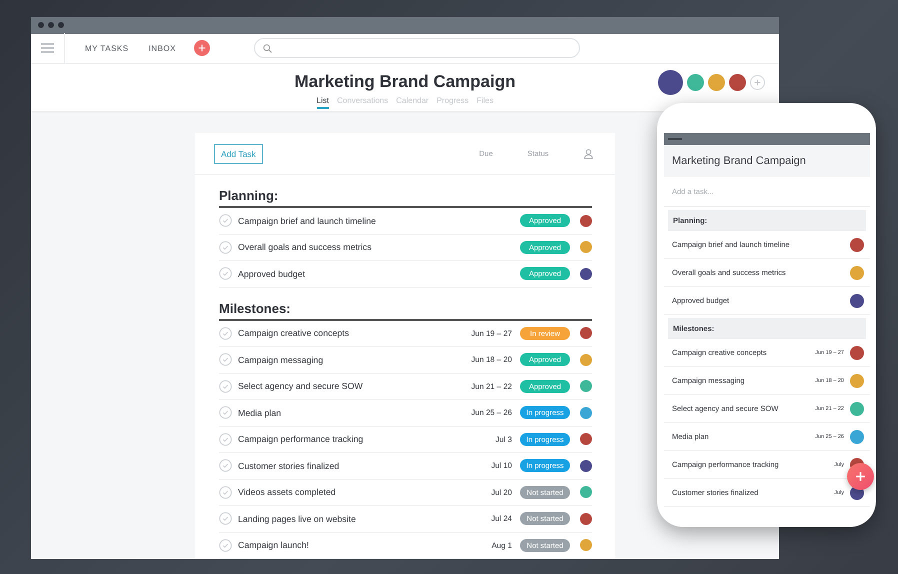  What do you see at coordinates (162, 48) in the screenshot?
I see `nav-link: INBOX` at bounding box center [162, 48].